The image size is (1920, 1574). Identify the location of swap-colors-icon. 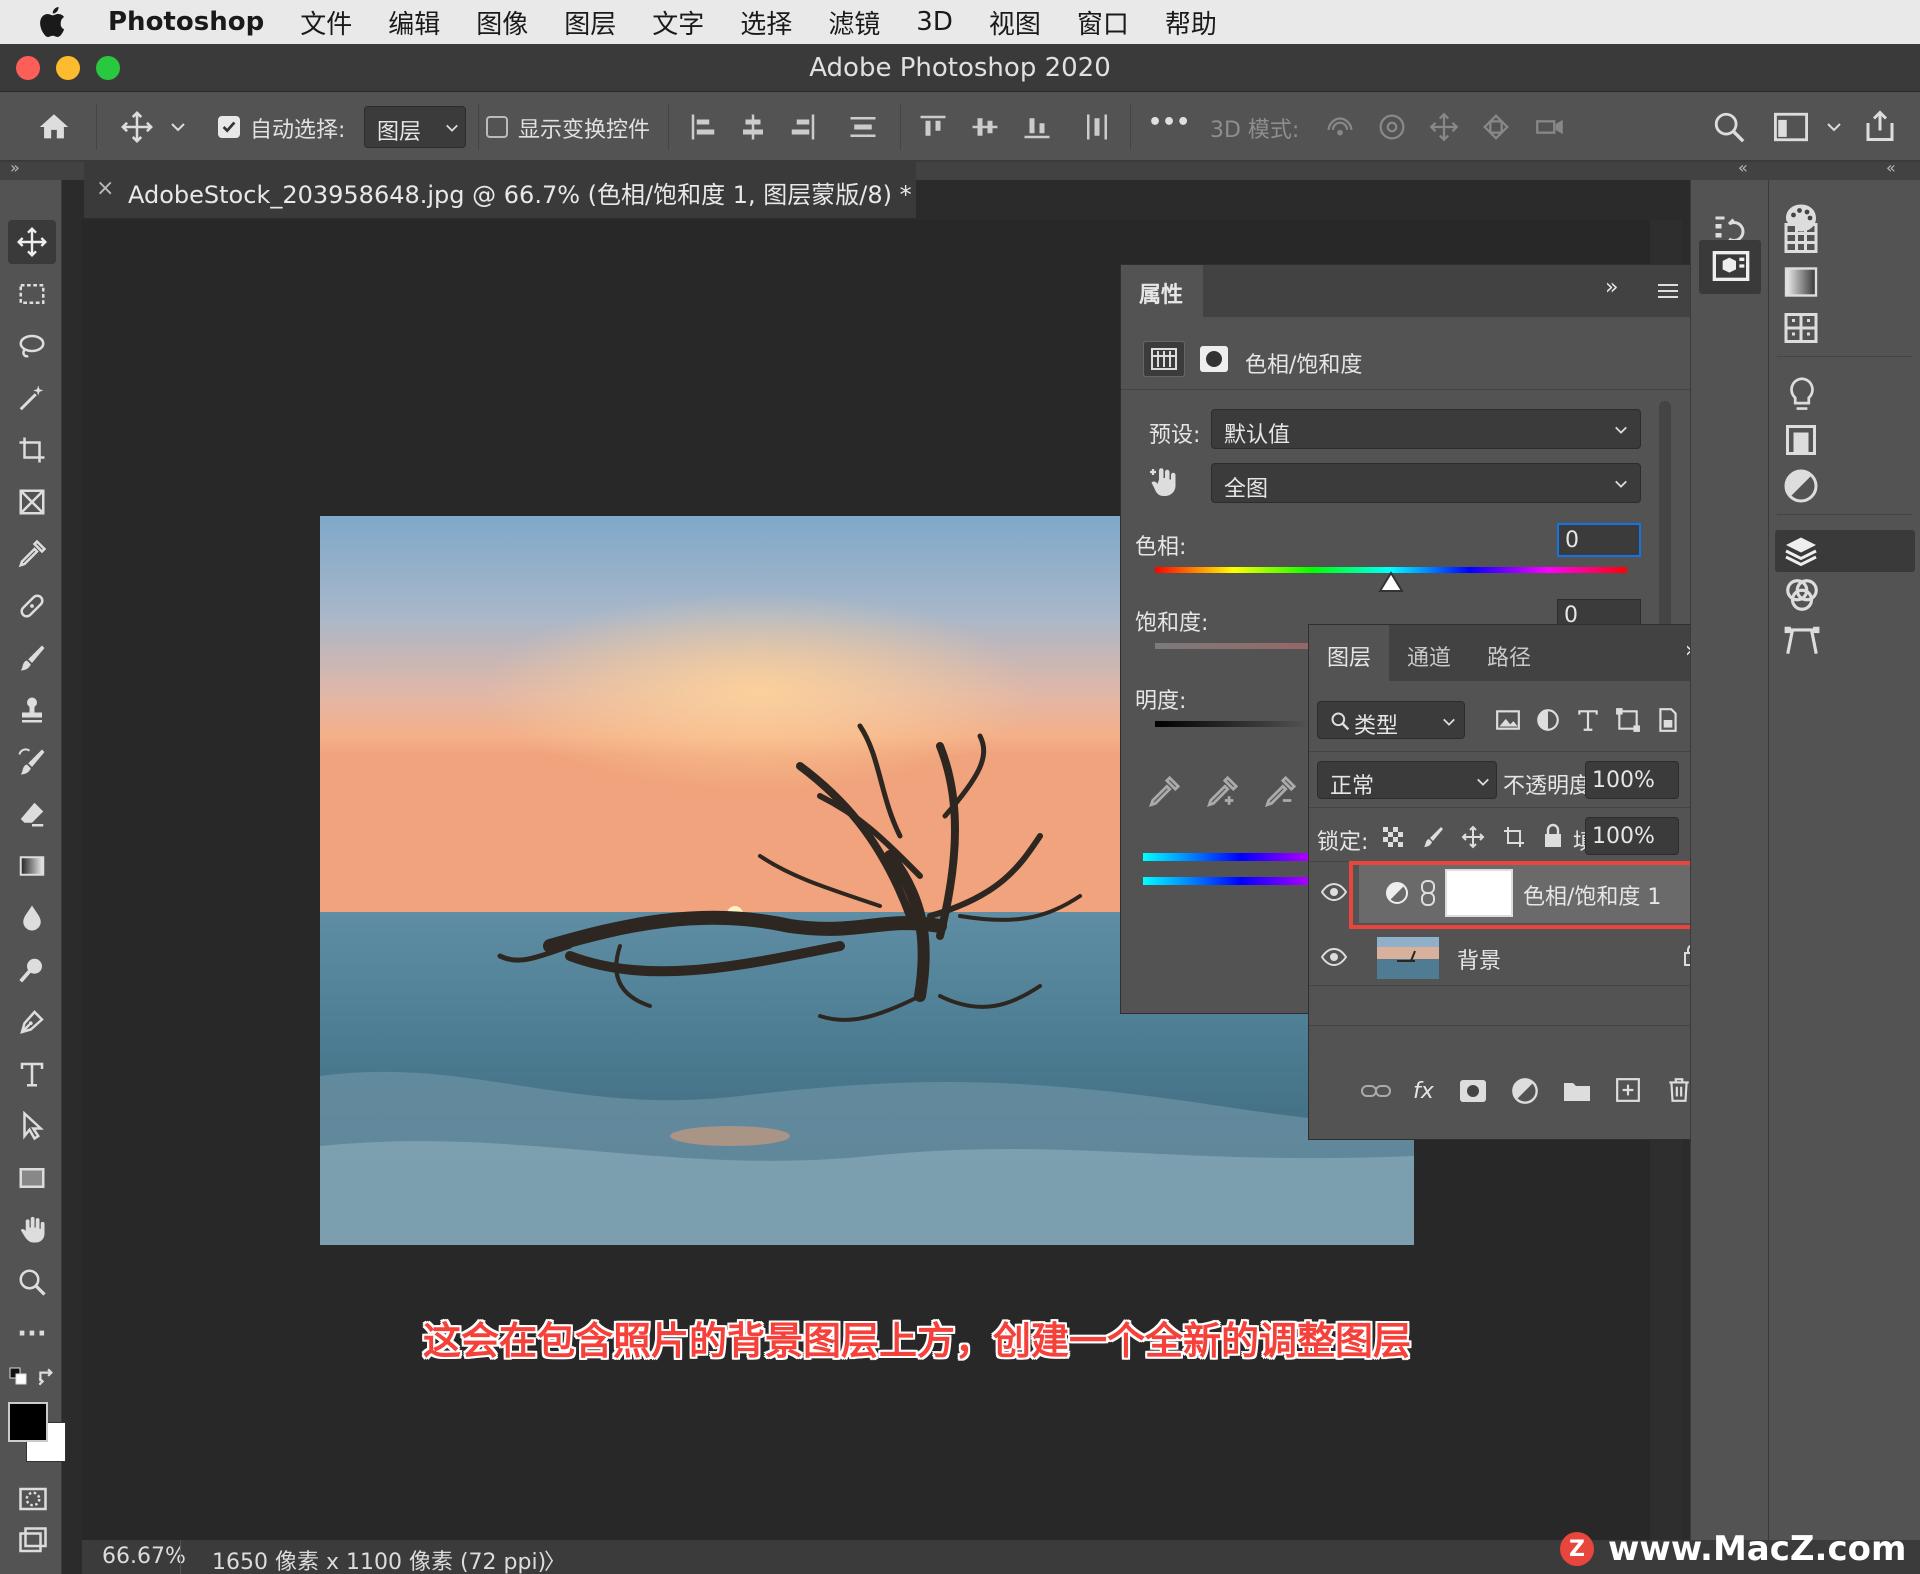
(47, 1377).